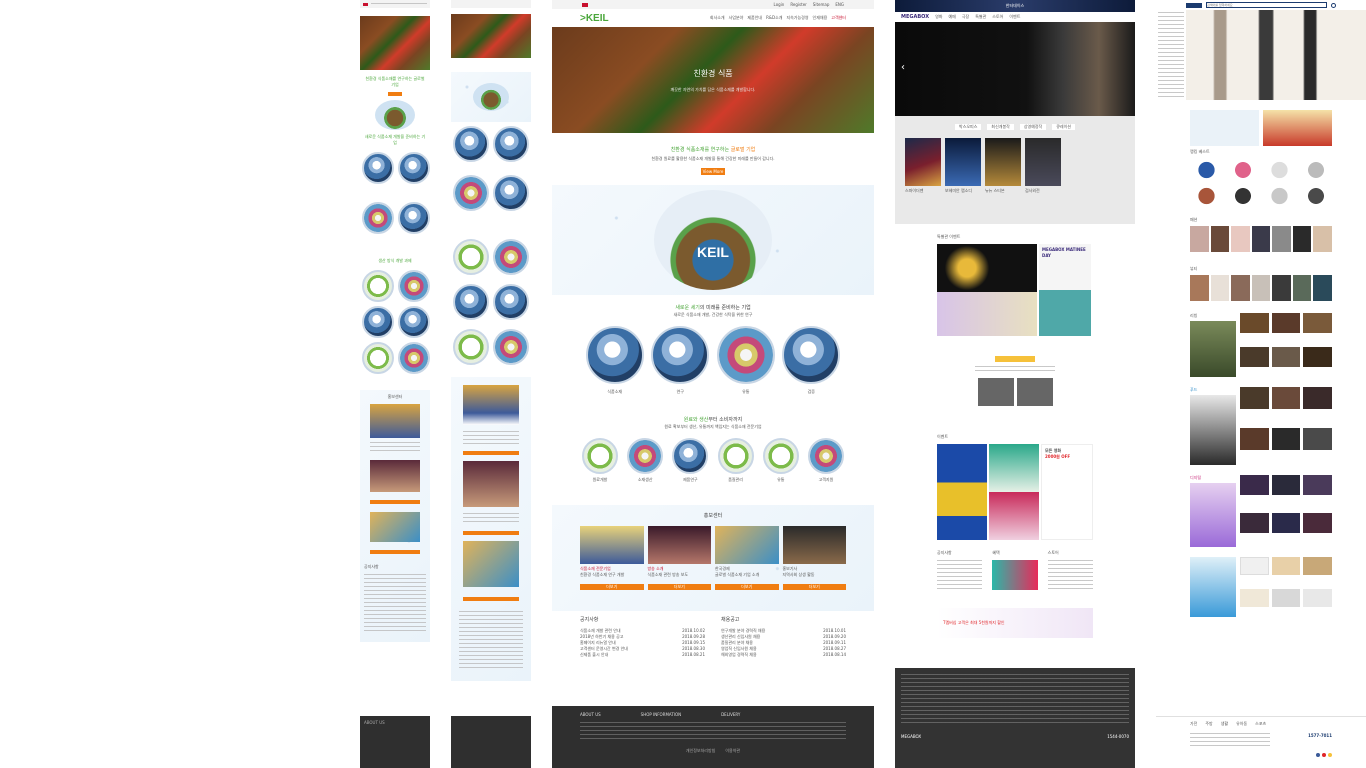 Image resolution: width=1366 pixels, height=768 pixels. Describe the element at coordinates (1241, 724) in the screenshot. I see `footer-link: 유아동` at that location.